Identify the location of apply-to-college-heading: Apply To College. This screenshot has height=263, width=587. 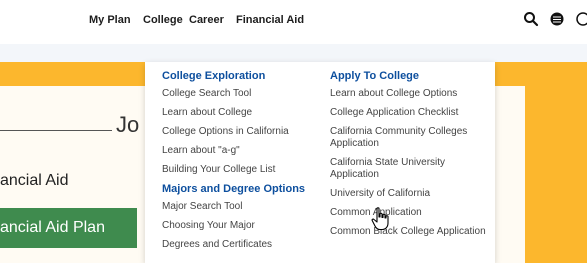
(375, 76).